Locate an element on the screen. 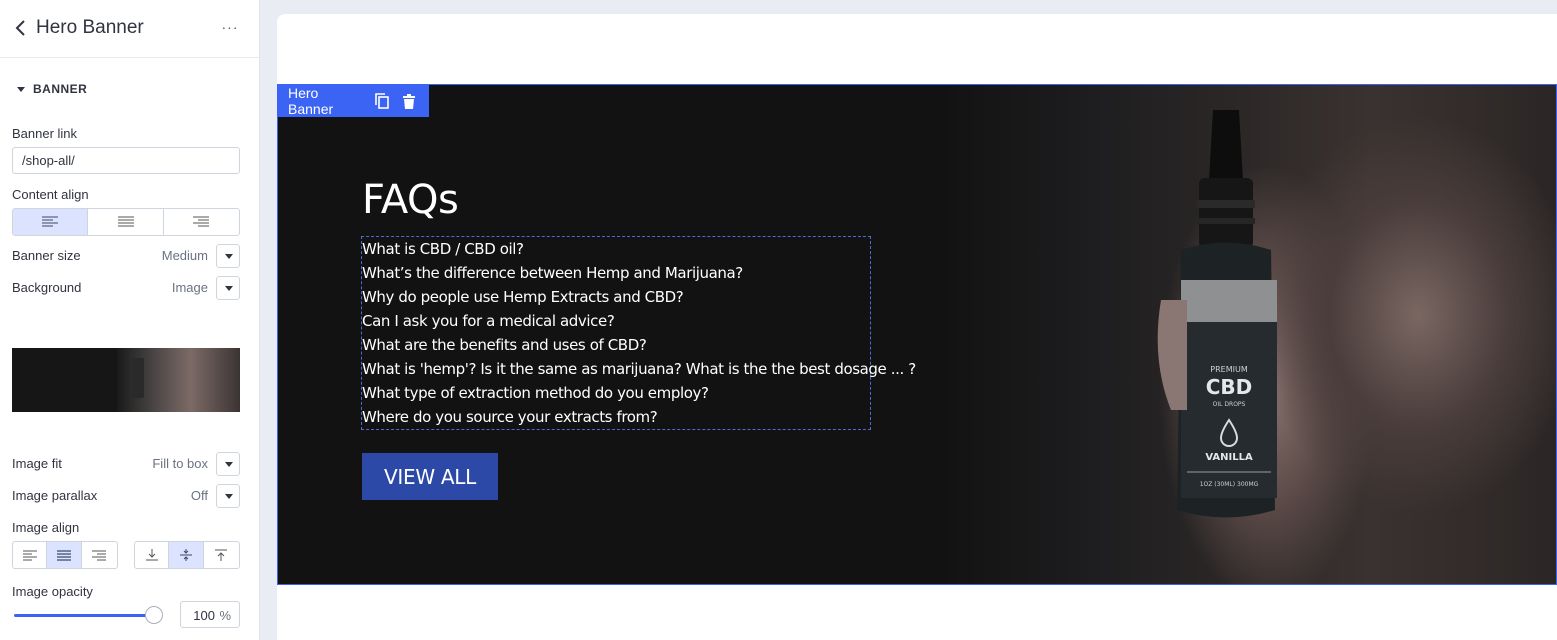  image-fit-dropdown is located at coordinates (228, 464).